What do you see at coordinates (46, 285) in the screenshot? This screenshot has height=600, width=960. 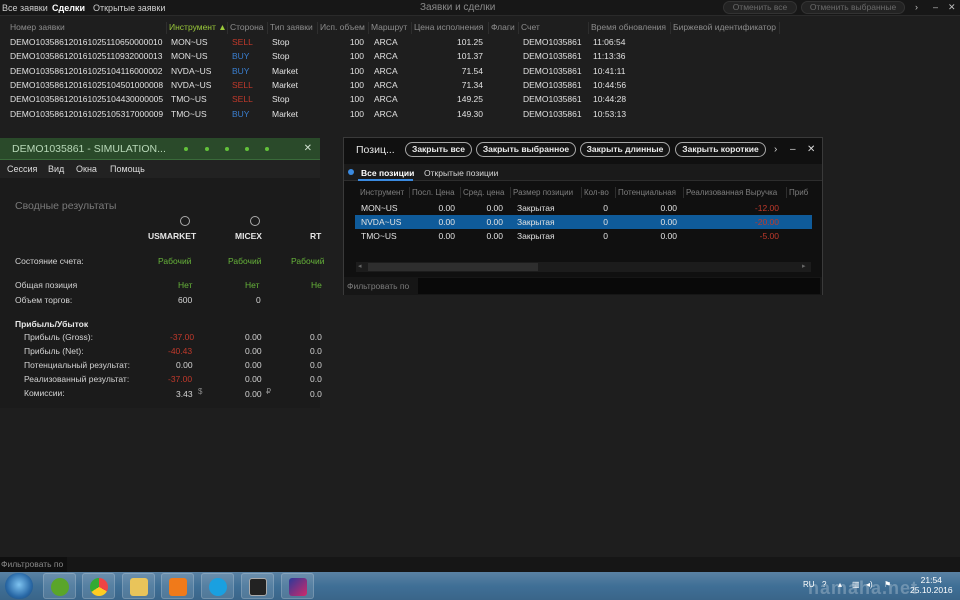 I see `total-position-label: Общая позиция` at bounding box center [46, 285].